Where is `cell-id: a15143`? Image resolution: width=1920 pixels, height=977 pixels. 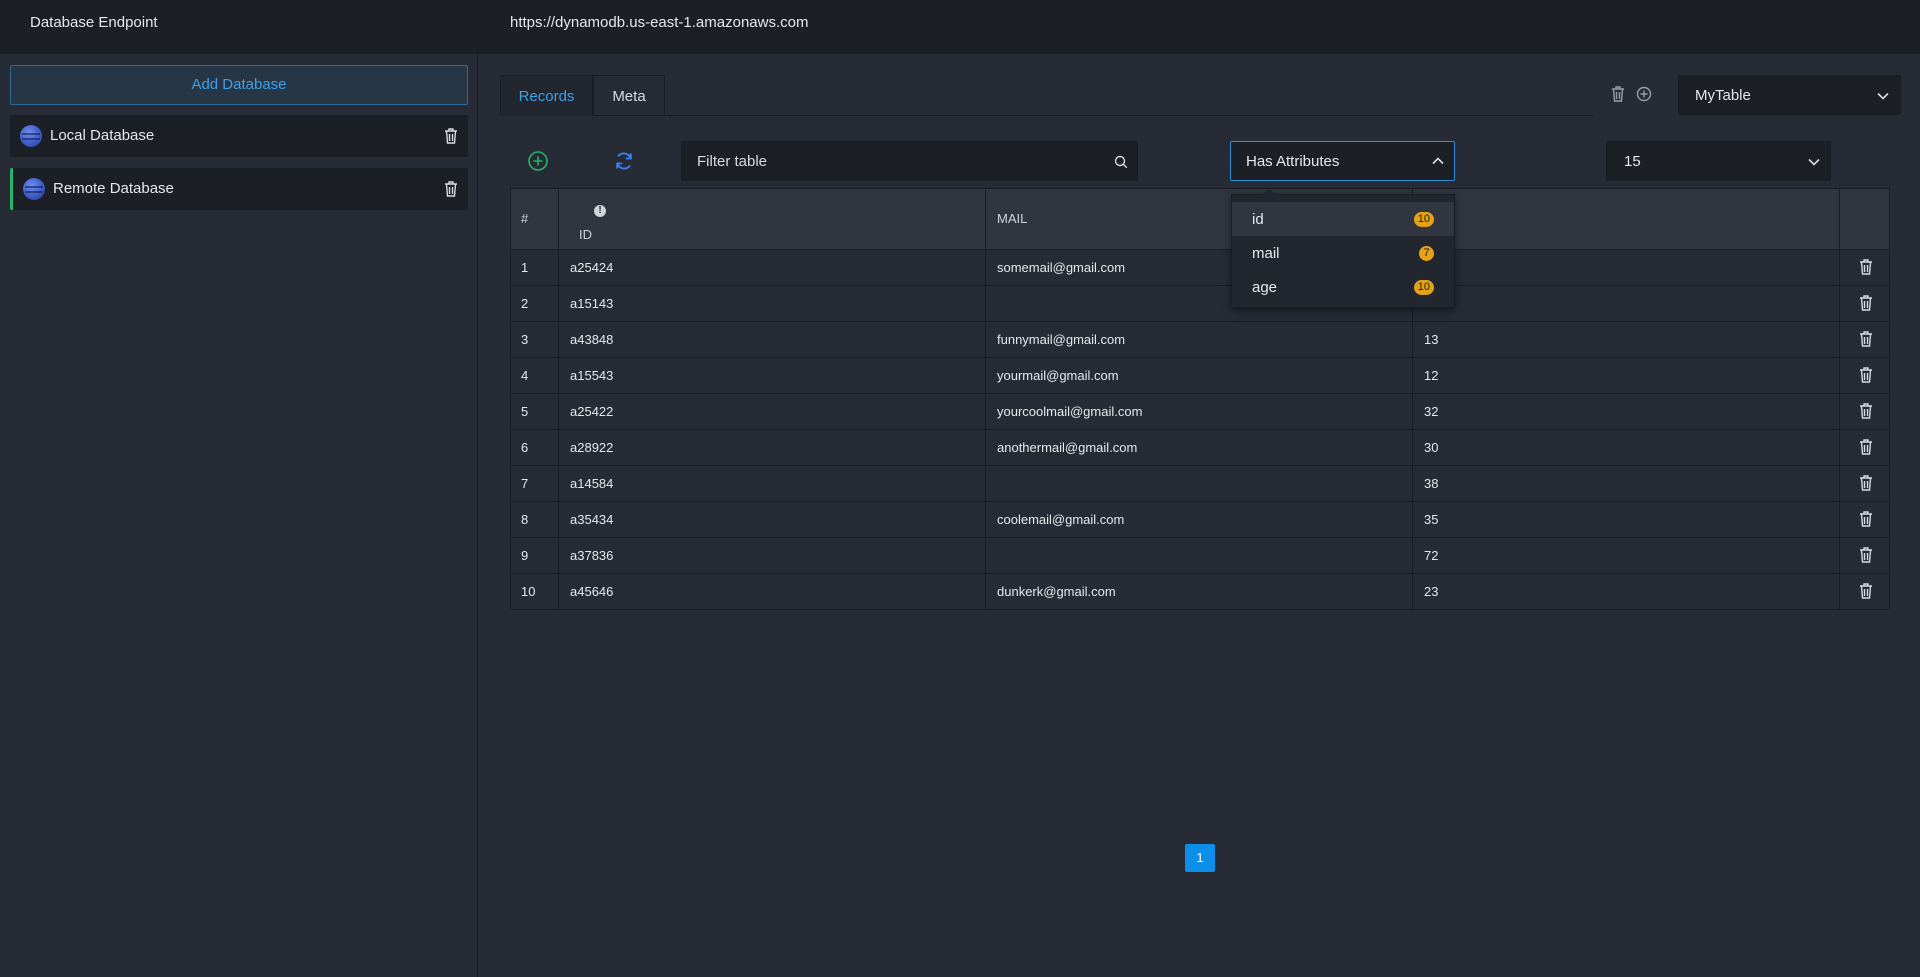
cell-id: a15143 is located at coordinates (772, 303).